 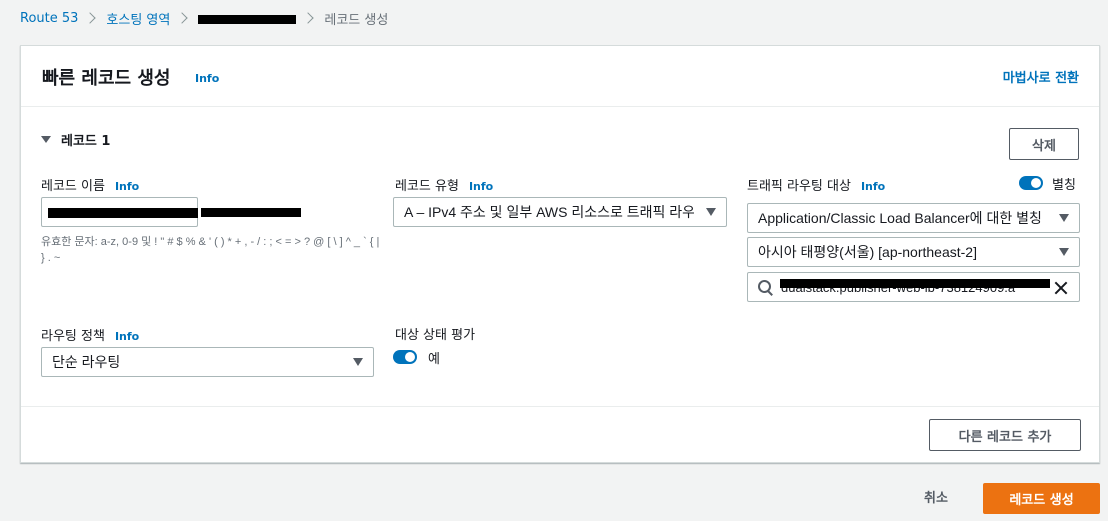 What do you see at coordinates (86, 141) in the screenshot?
I see `record-title: 레코드 1` at bounding box center [86, 141].